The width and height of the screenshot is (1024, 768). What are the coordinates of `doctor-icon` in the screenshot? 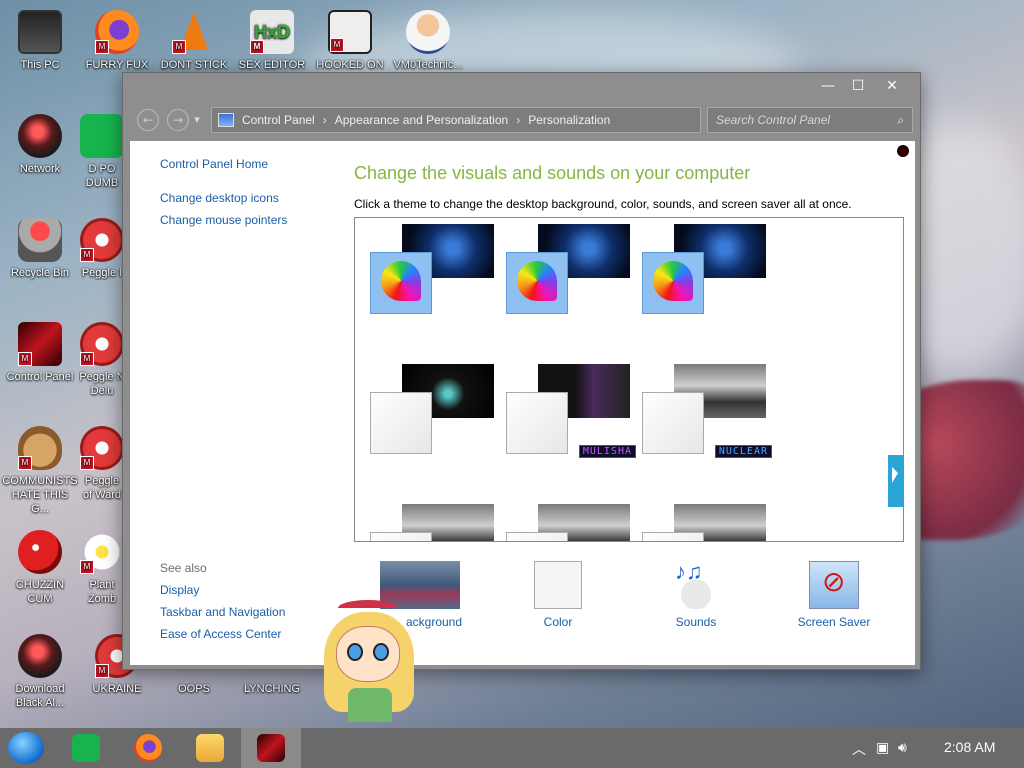 It's located at (428, 32).